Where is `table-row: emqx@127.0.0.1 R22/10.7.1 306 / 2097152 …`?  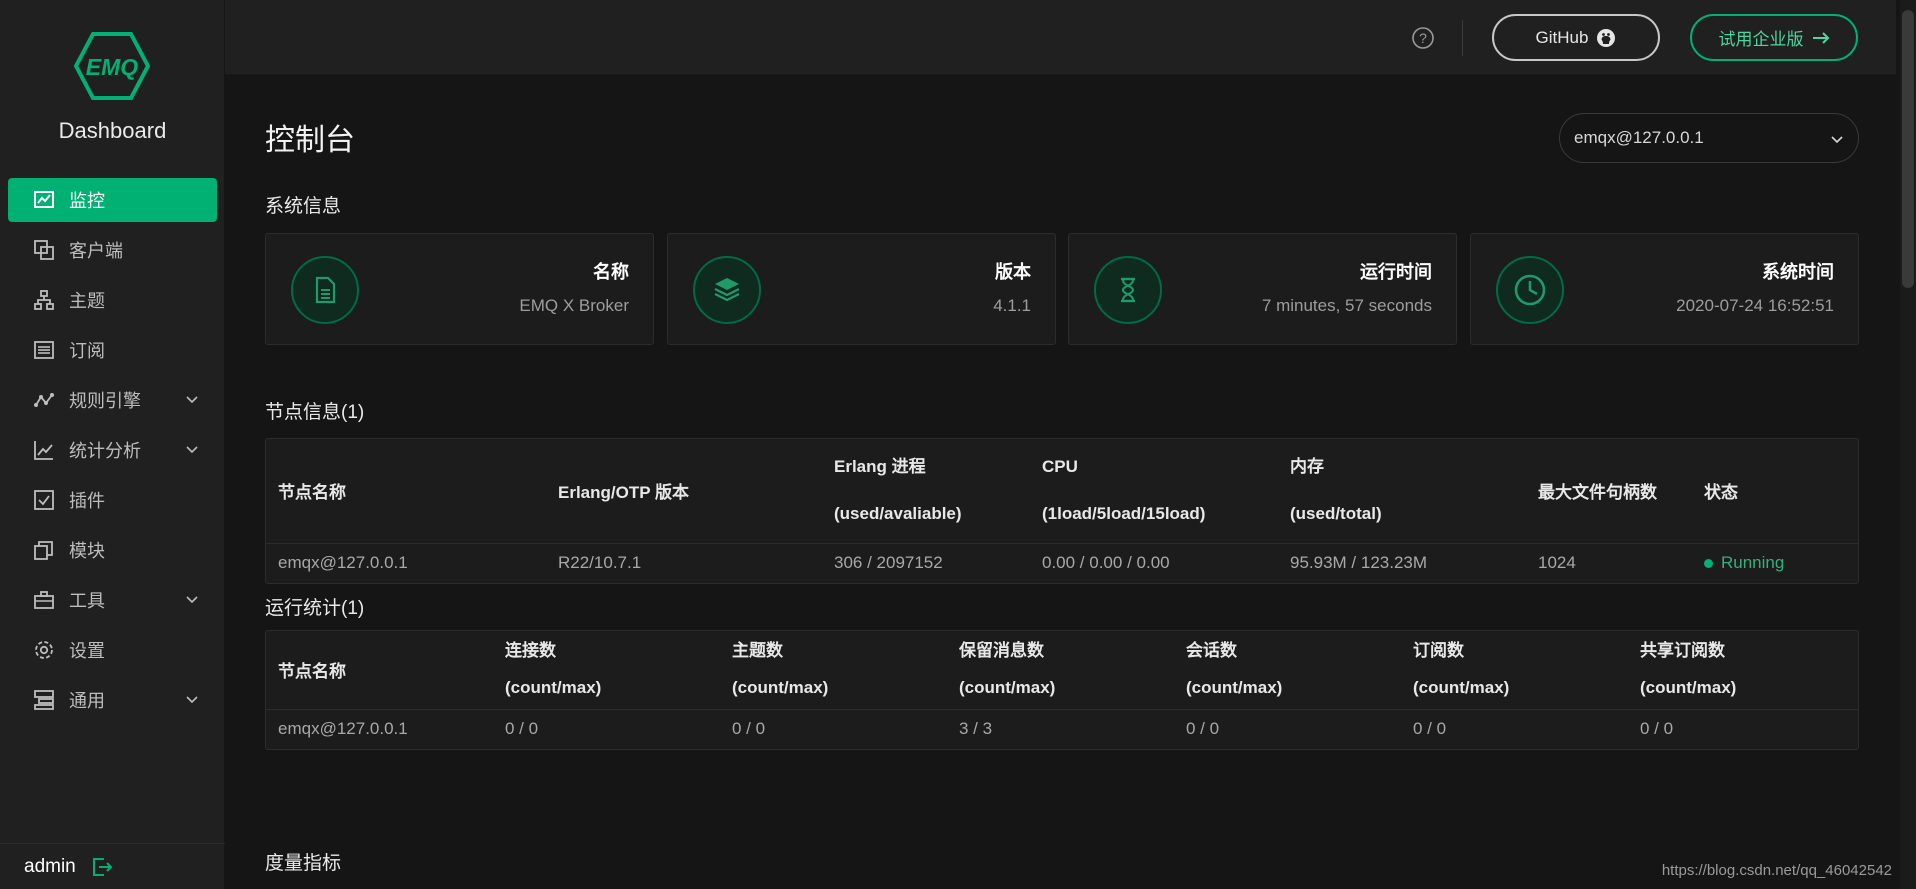
table-row: emqx@127.0.0.1 R22/10.7.1 306 / 2097152 … is located at coordinates (1062, 562).